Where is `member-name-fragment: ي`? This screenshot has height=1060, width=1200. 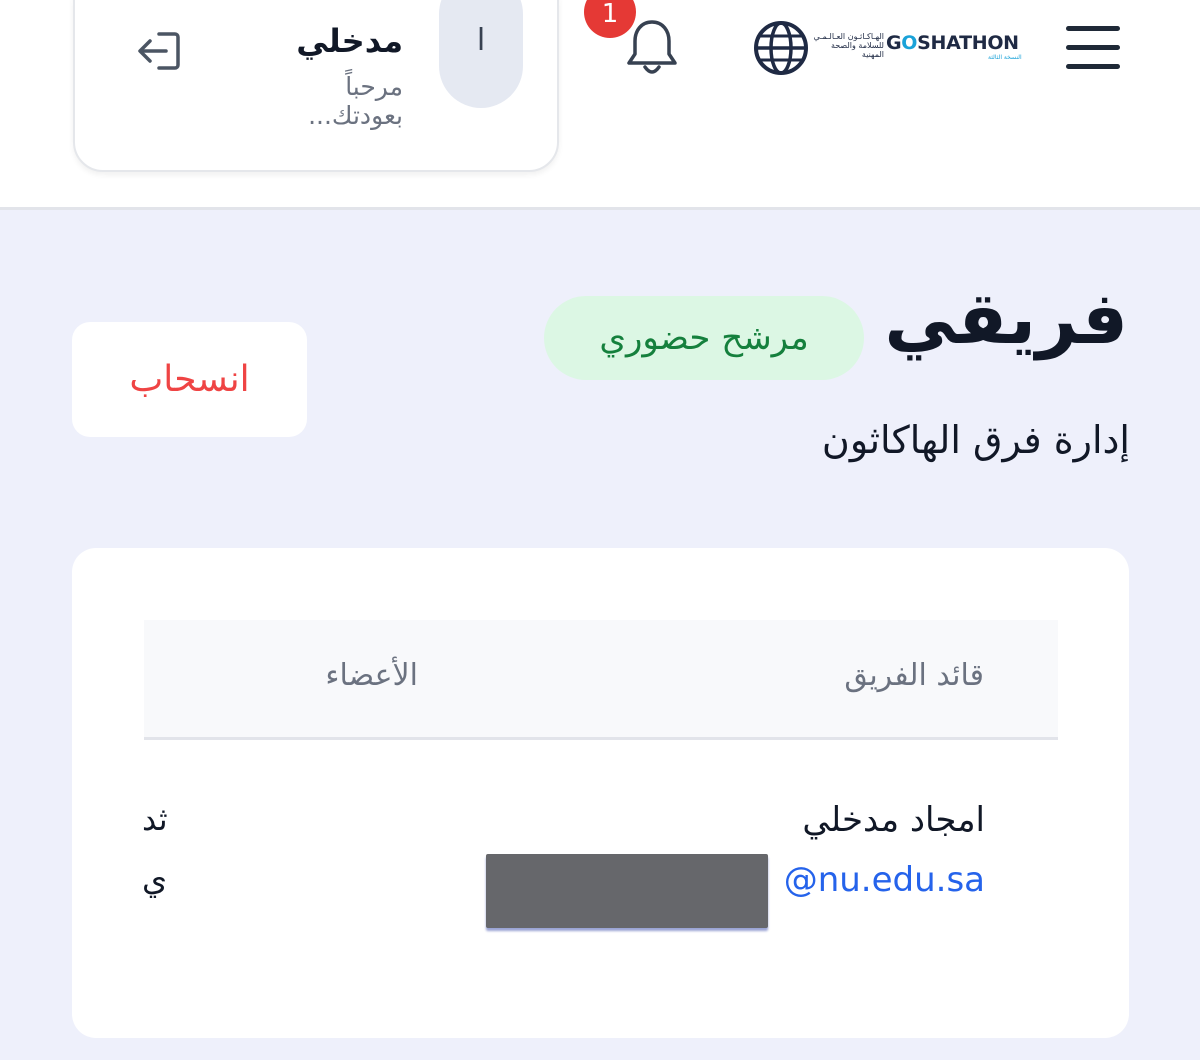 member-name-fragment: ي is located at coordinates (155, 879).